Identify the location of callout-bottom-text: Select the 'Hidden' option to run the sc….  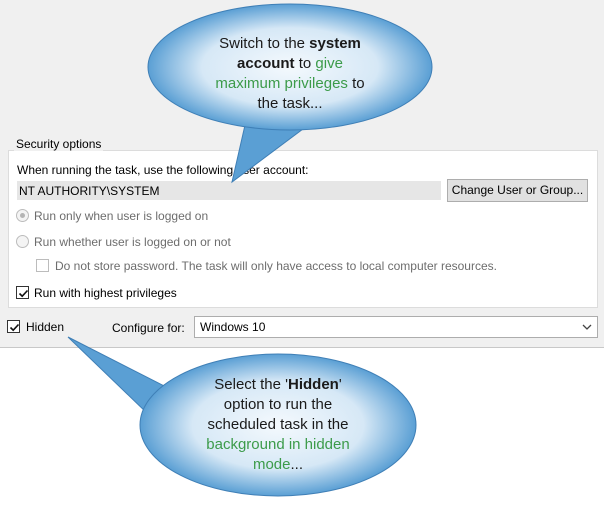
(278, 424).